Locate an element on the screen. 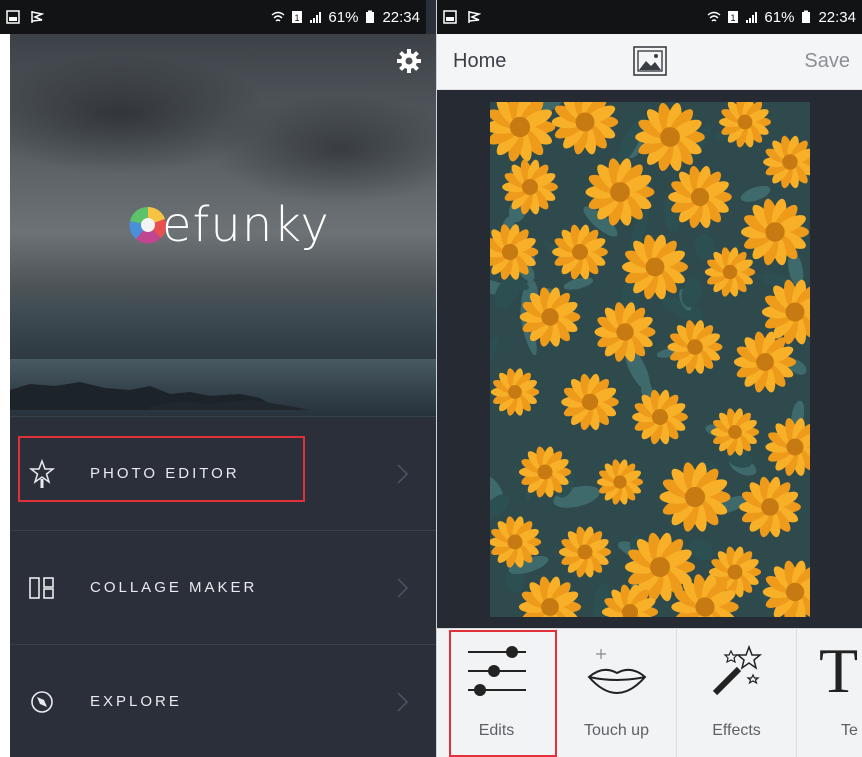 This screenshot has width=862, height=757. highlight-photo-editor is located at coordinates (161, 469).